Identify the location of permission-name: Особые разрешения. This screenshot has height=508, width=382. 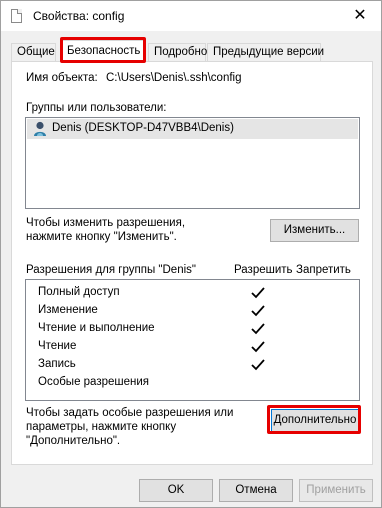
(94, 382).